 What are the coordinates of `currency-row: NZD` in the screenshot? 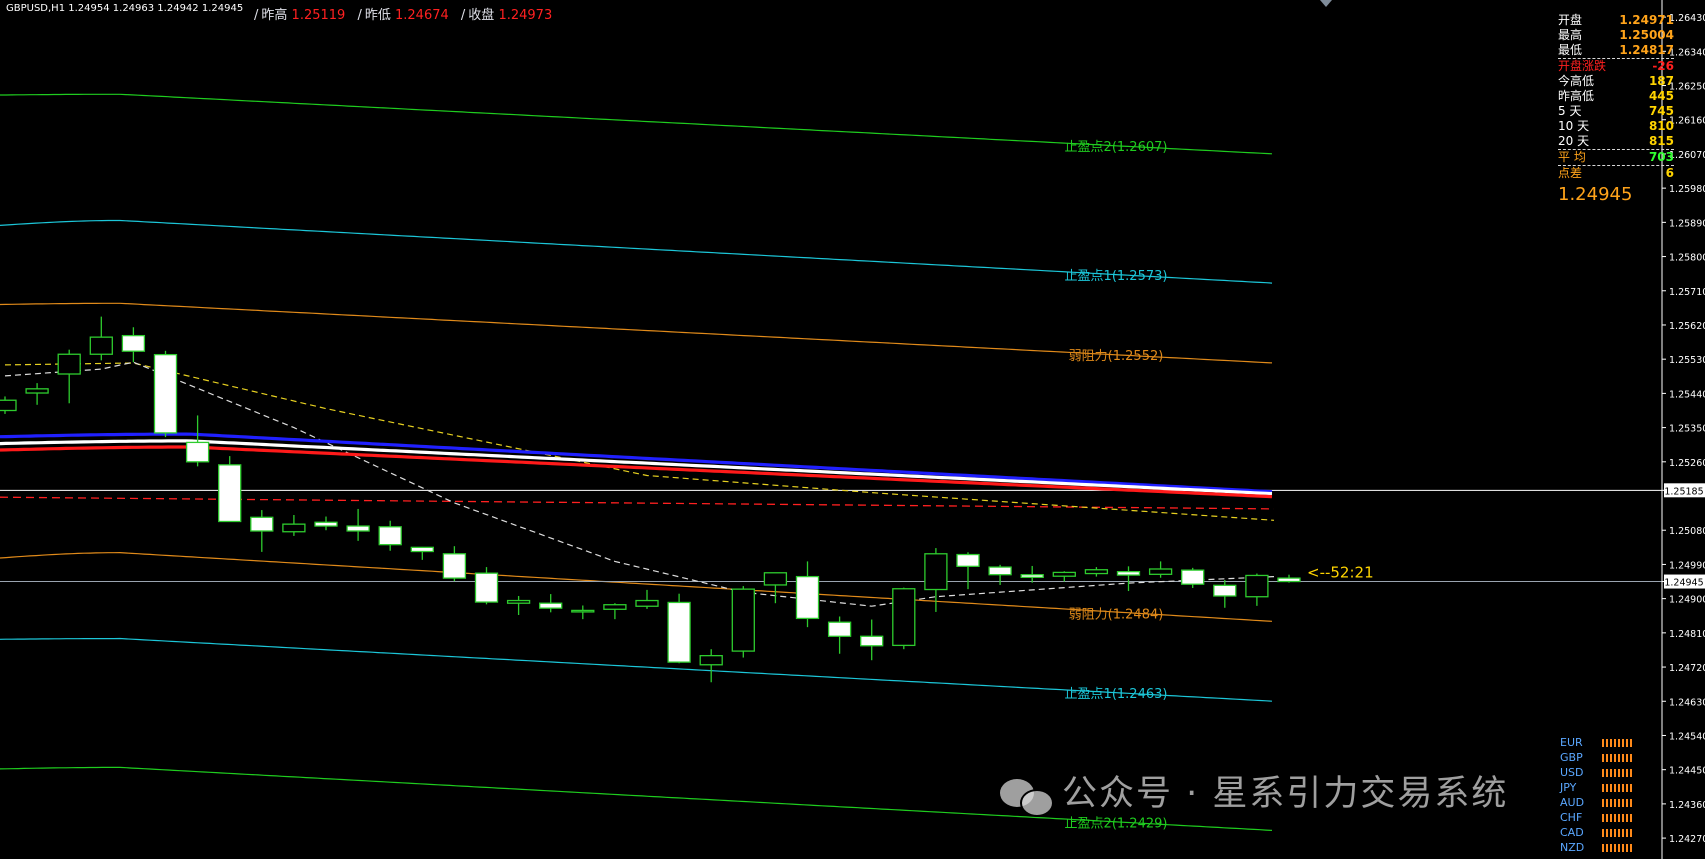 It's located at (1596, 847).